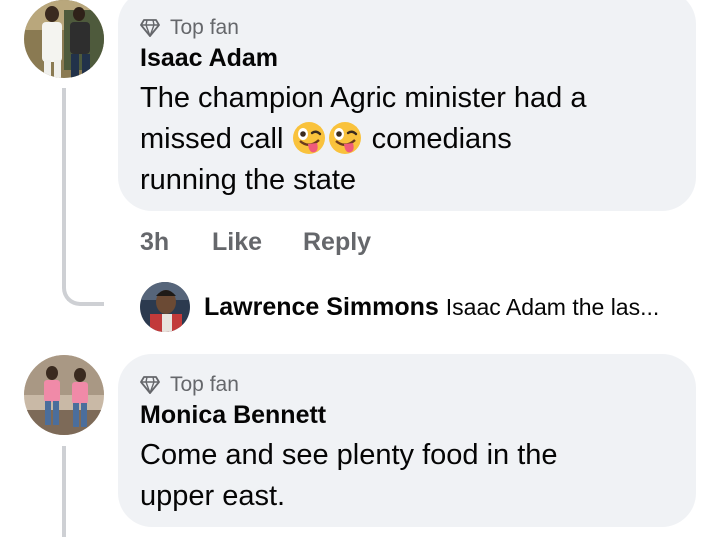 This screenshot has width=720, height=537. What do you see at coordinates (154, 242) in the screenshot?
I see `comment-timestamp: 3h` at bounding box center [154, 242].